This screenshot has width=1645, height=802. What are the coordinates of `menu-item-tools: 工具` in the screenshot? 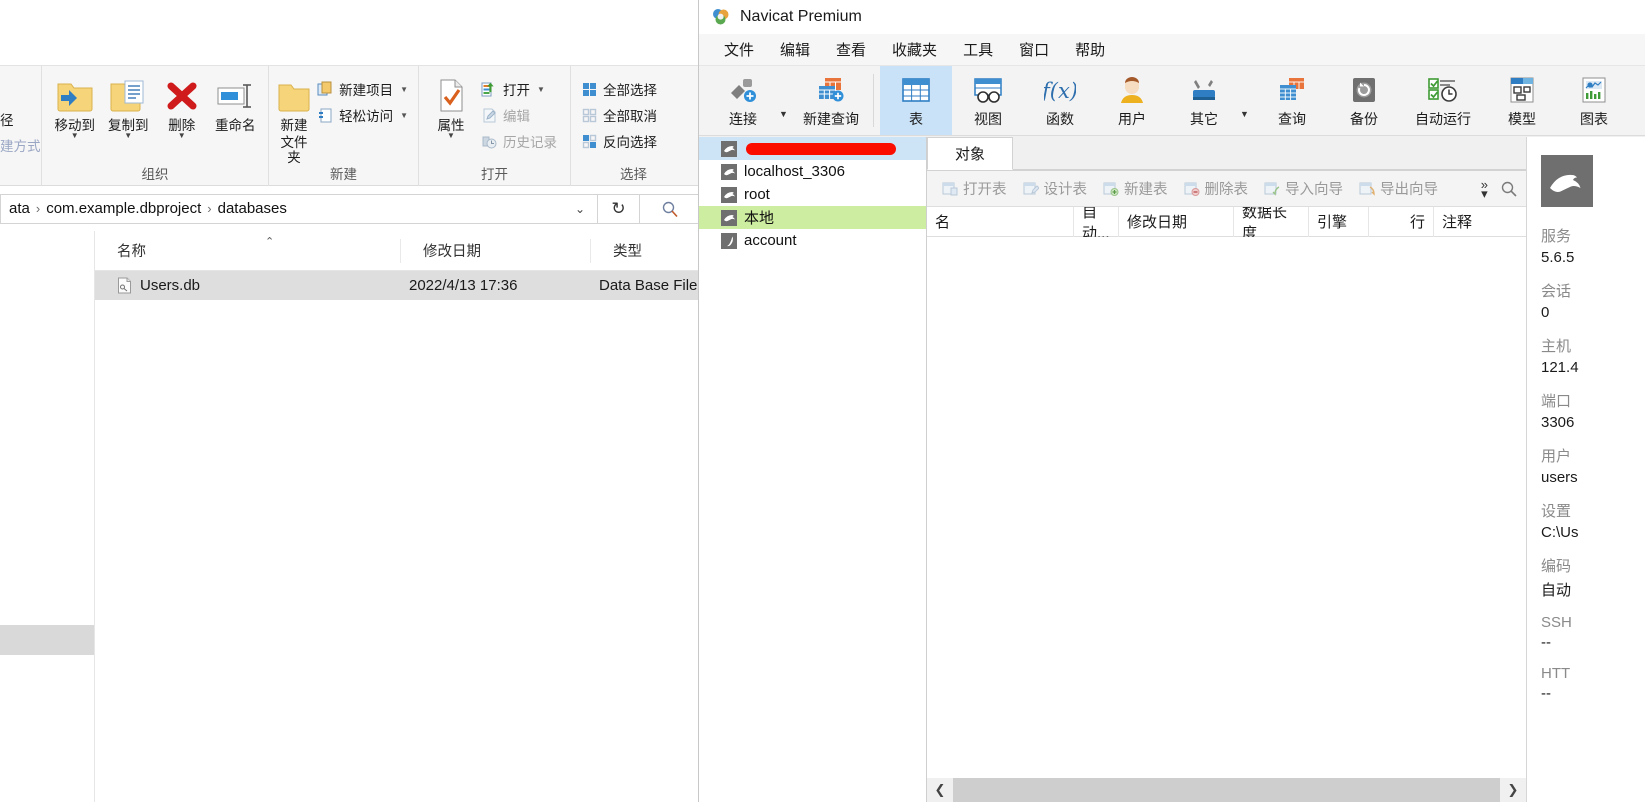 It's located at (978, 49).